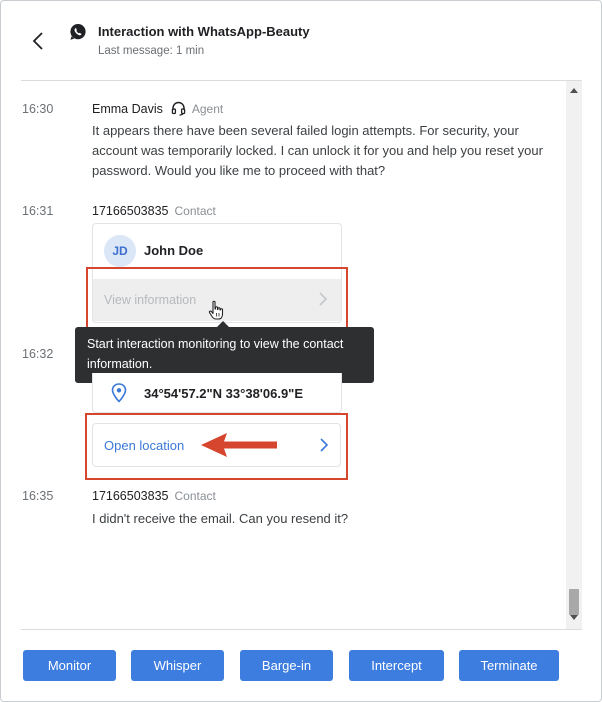 The image size is (602, 702). Describe the element at coordinates (216, 310) in the screenshot. I see `hand-cursor-icon` at that location.